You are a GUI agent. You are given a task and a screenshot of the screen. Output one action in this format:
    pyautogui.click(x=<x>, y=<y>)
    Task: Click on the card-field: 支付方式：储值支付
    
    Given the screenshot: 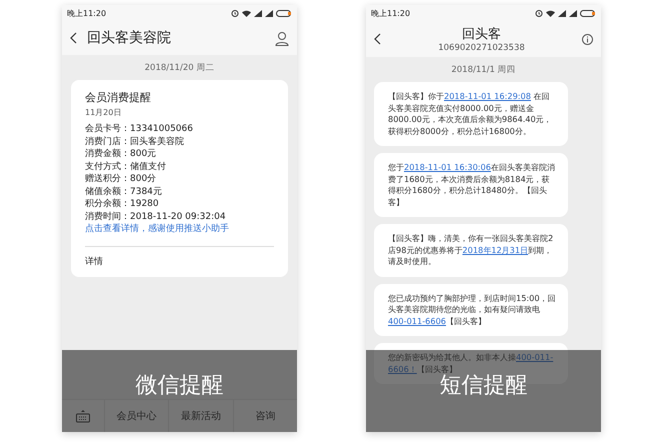 What is the action you would take?
    pyautogui.click(x=179, y=166)
    